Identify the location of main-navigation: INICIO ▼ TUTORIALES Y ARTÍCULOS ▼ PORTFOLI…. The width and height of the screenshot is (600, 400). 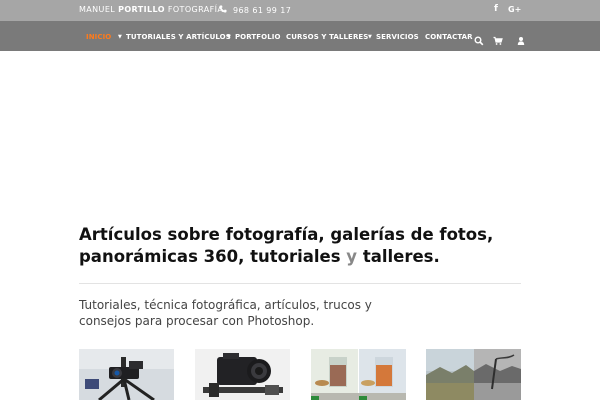
(300, 36).